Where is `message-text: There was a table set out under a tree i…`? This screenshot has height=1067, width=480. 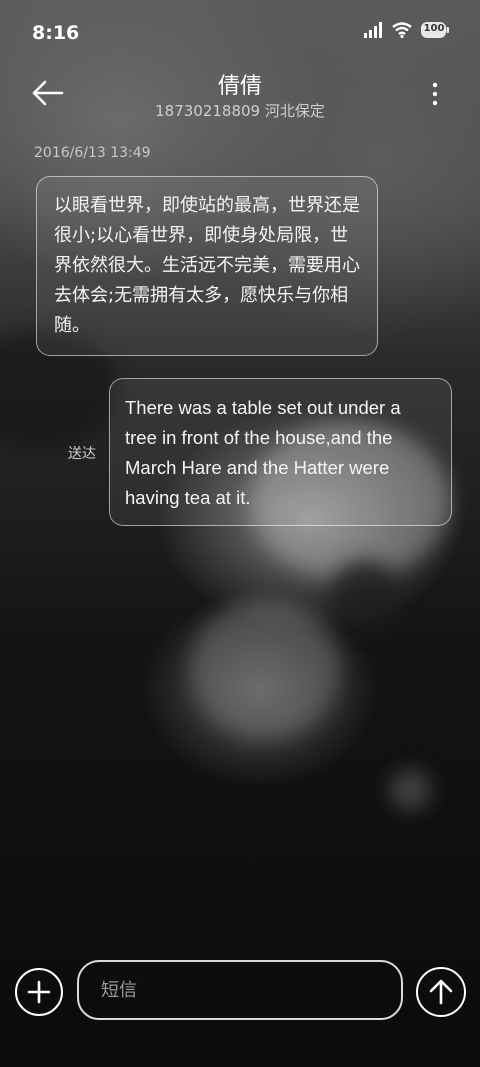 message-text: There was a table set out under a tree i… is located at coordinates (263, 452).